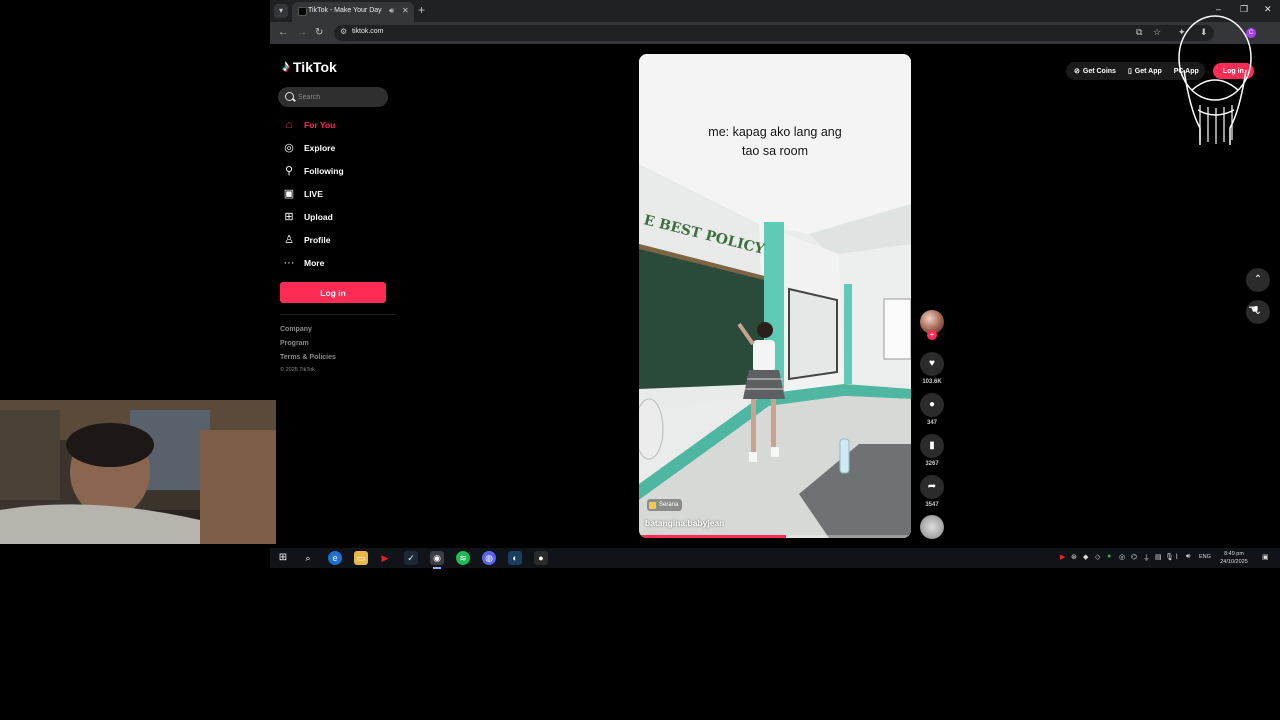 The image size is (1280, 720). Describe the element at coordinates (138, 472) in the screenshot. I see `webcam-overlay` at that location.